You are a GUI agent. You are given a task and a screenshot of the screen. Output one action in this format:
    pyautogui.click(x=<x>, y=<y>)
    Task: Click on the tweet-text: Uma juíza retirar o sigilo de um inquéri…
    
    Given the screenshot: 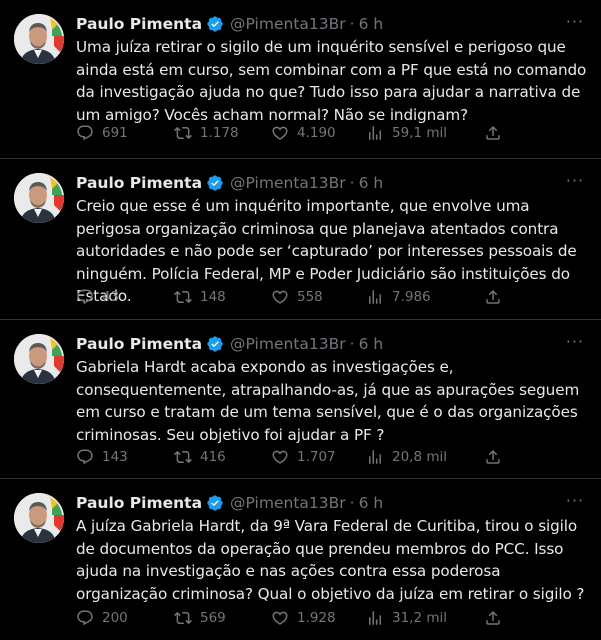 What is the action you would take?
    pyautogui.click(x=331, y=81)
    